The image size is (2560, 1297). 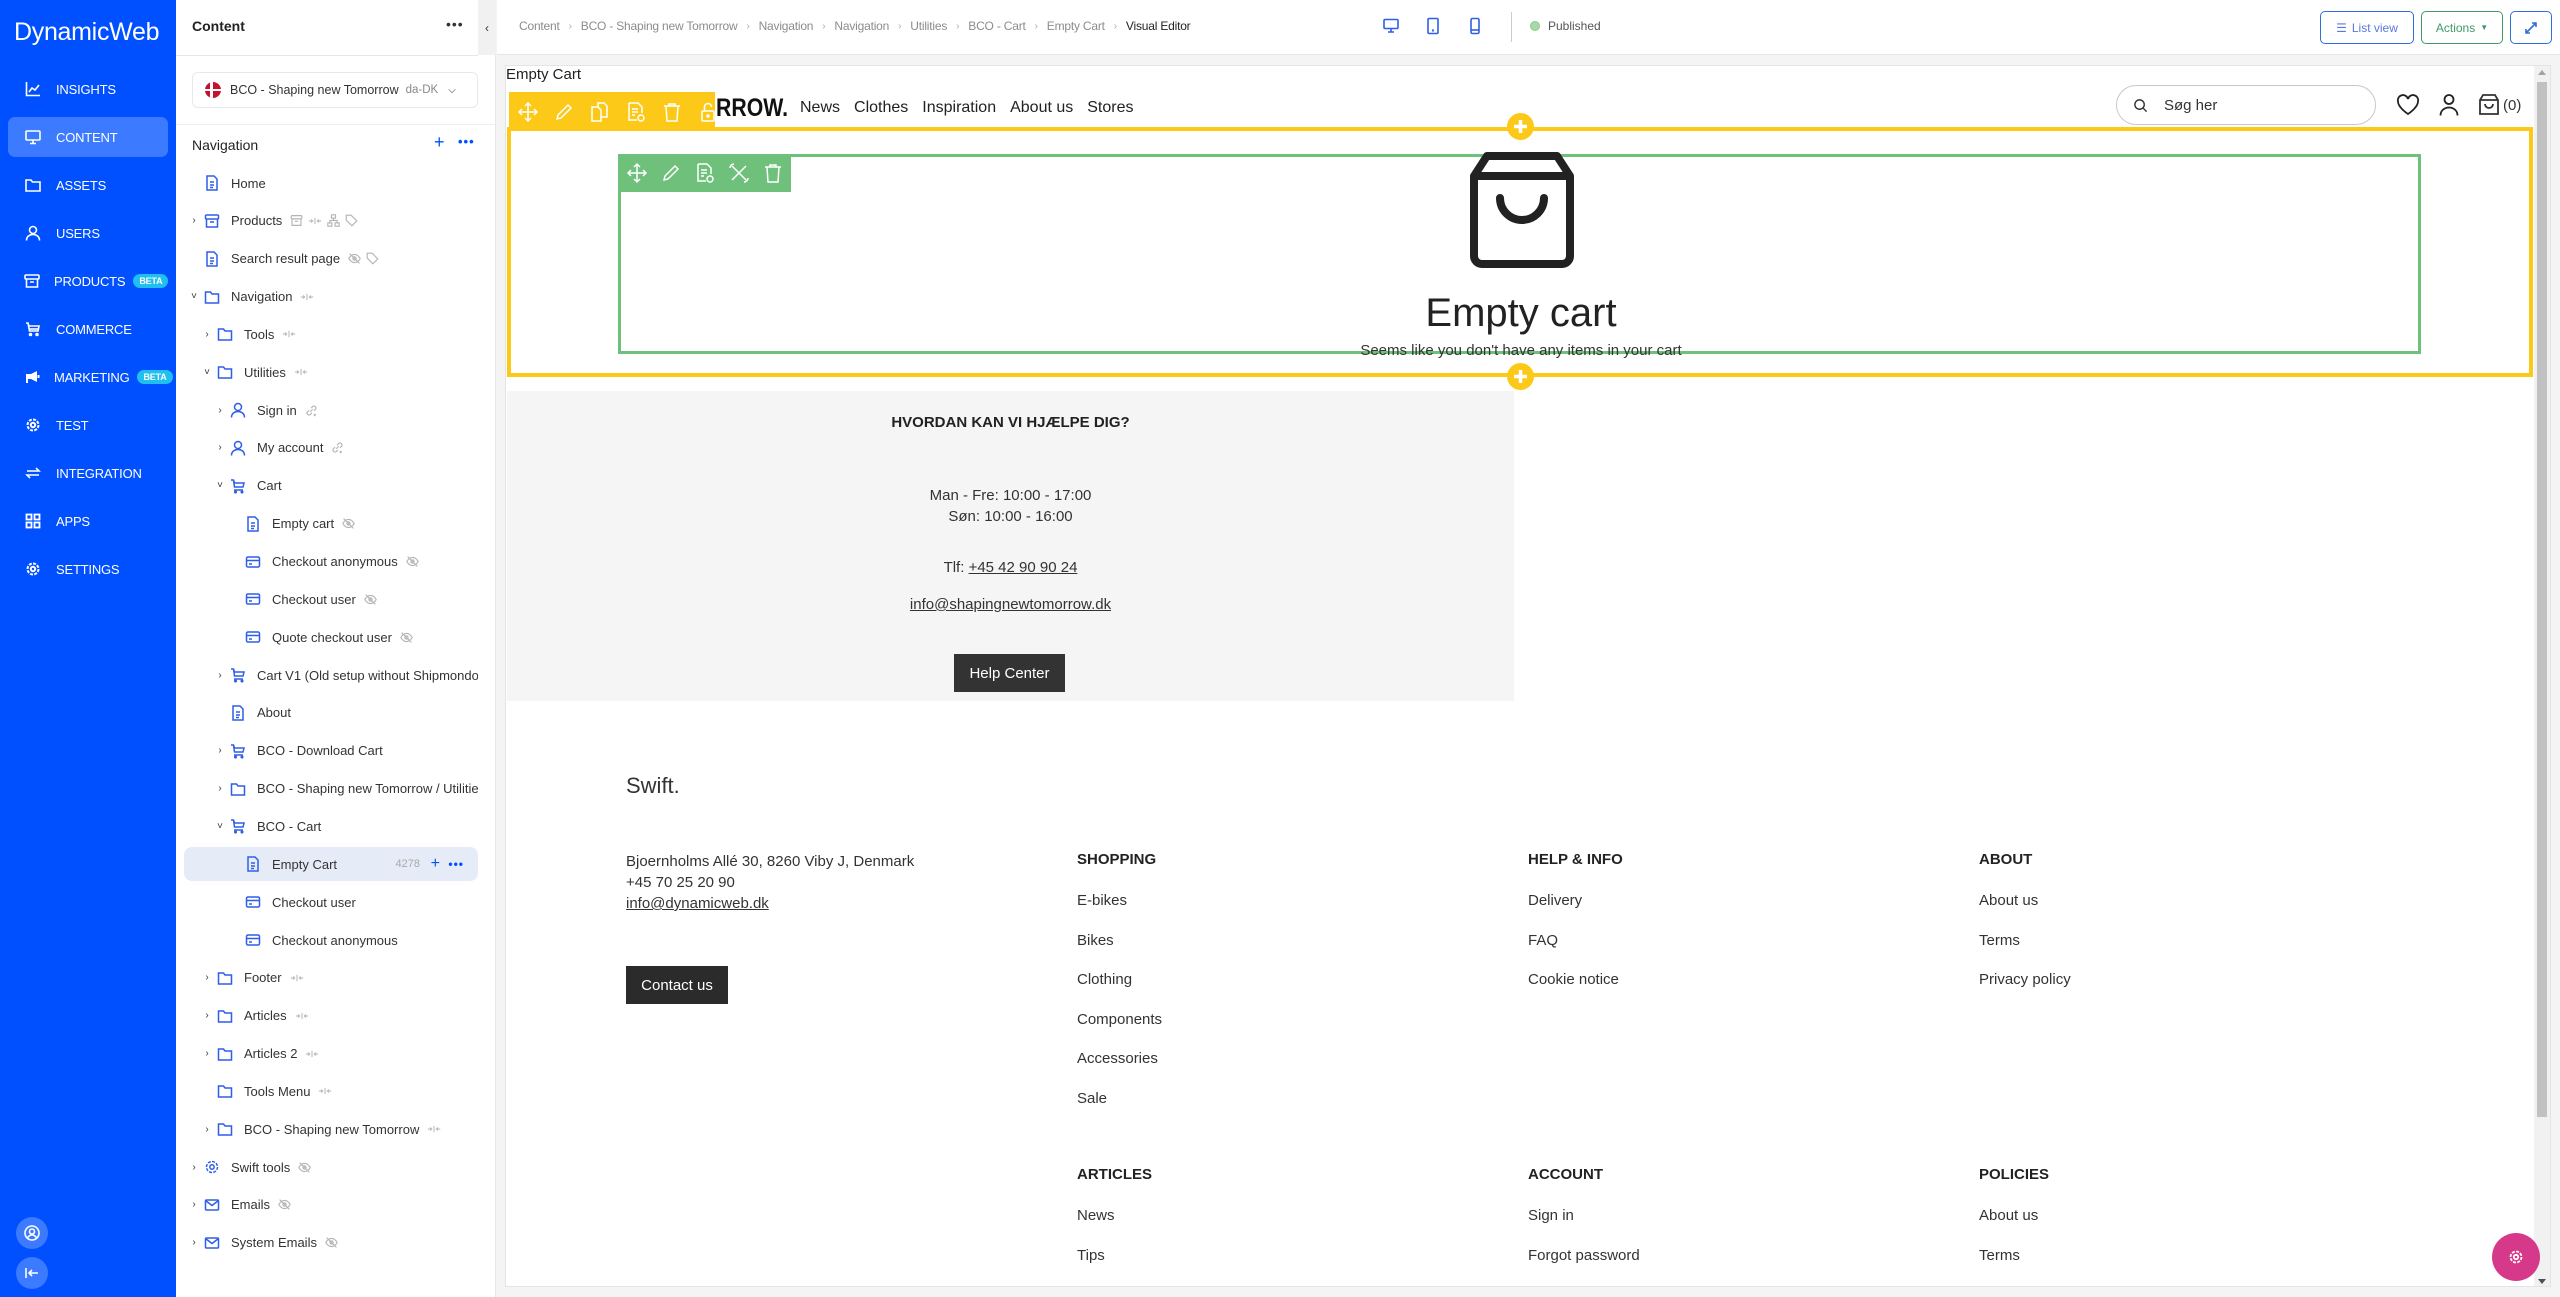 I want to click on add-page-button: +, so click(x=439, y=142).